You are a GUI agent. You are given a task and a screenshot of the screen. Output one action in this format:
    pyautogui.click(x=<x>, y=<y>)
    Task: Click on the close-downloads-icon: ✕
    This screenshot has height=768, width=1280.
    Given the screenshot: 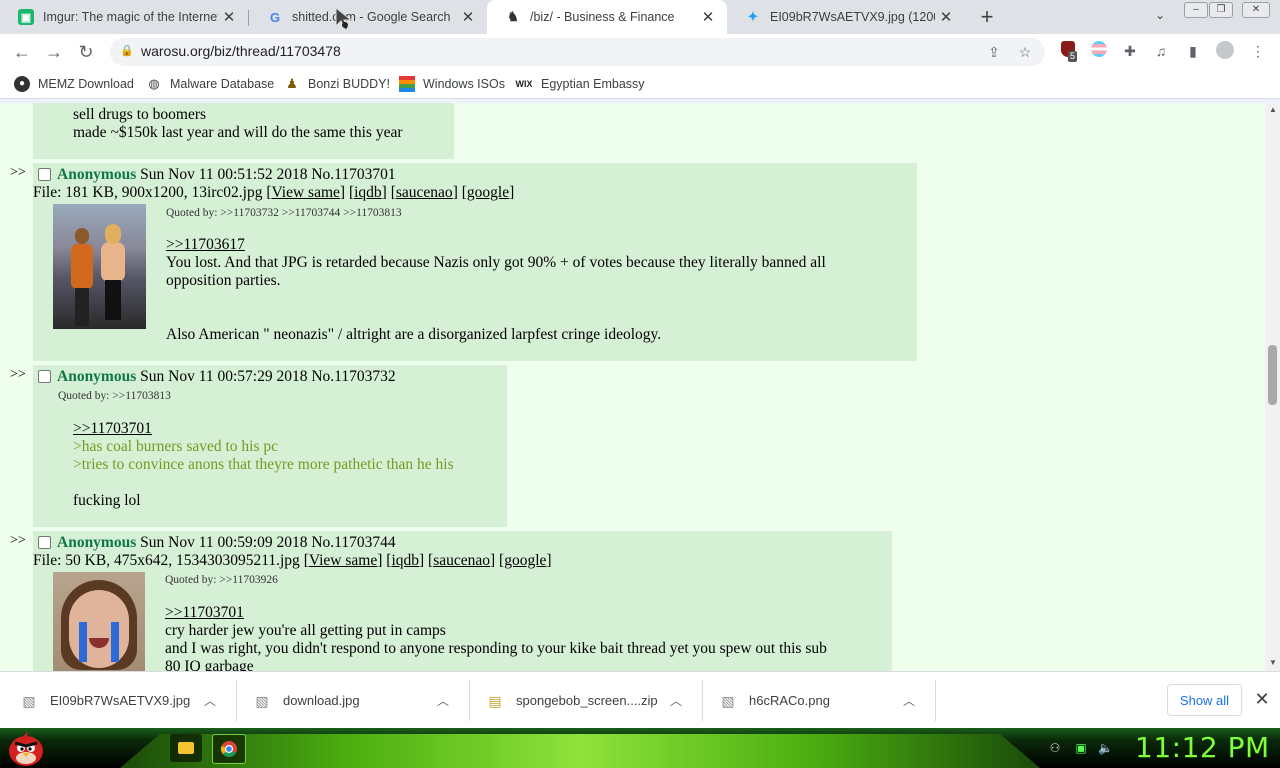 What is the action you would take?
    pyautogui.click(x=1262, y=699)
    